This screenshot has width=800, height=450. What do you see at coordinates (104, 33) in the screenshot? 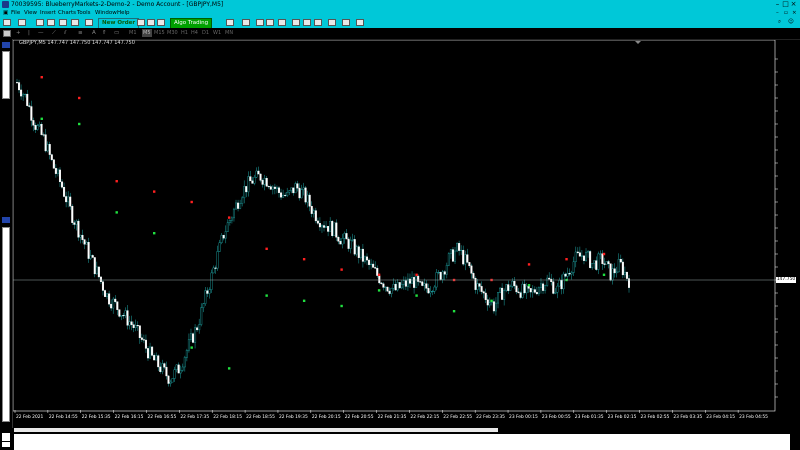
I see `arrows-tool-icon: ⇑` at bounding box center [104, 33].